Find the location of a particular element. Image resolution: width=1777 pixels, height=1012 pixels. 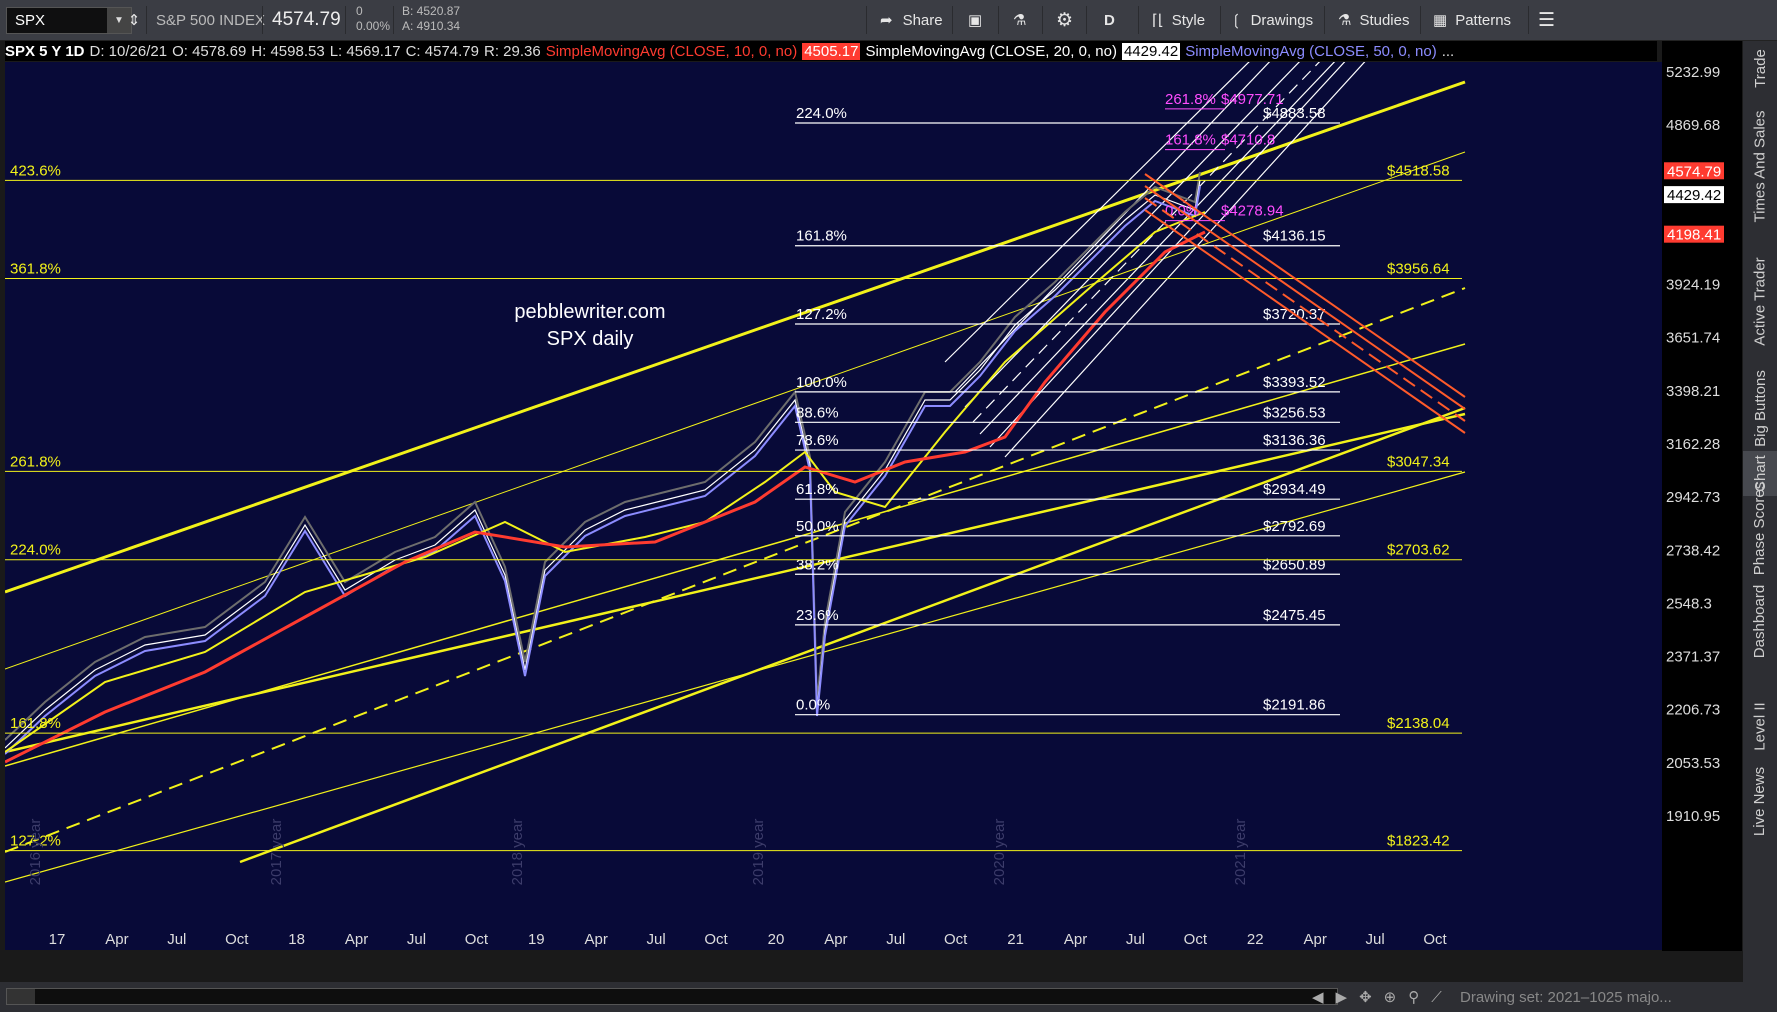

side-tab-label: Big Buttons is located at coordinates (1760, 408).